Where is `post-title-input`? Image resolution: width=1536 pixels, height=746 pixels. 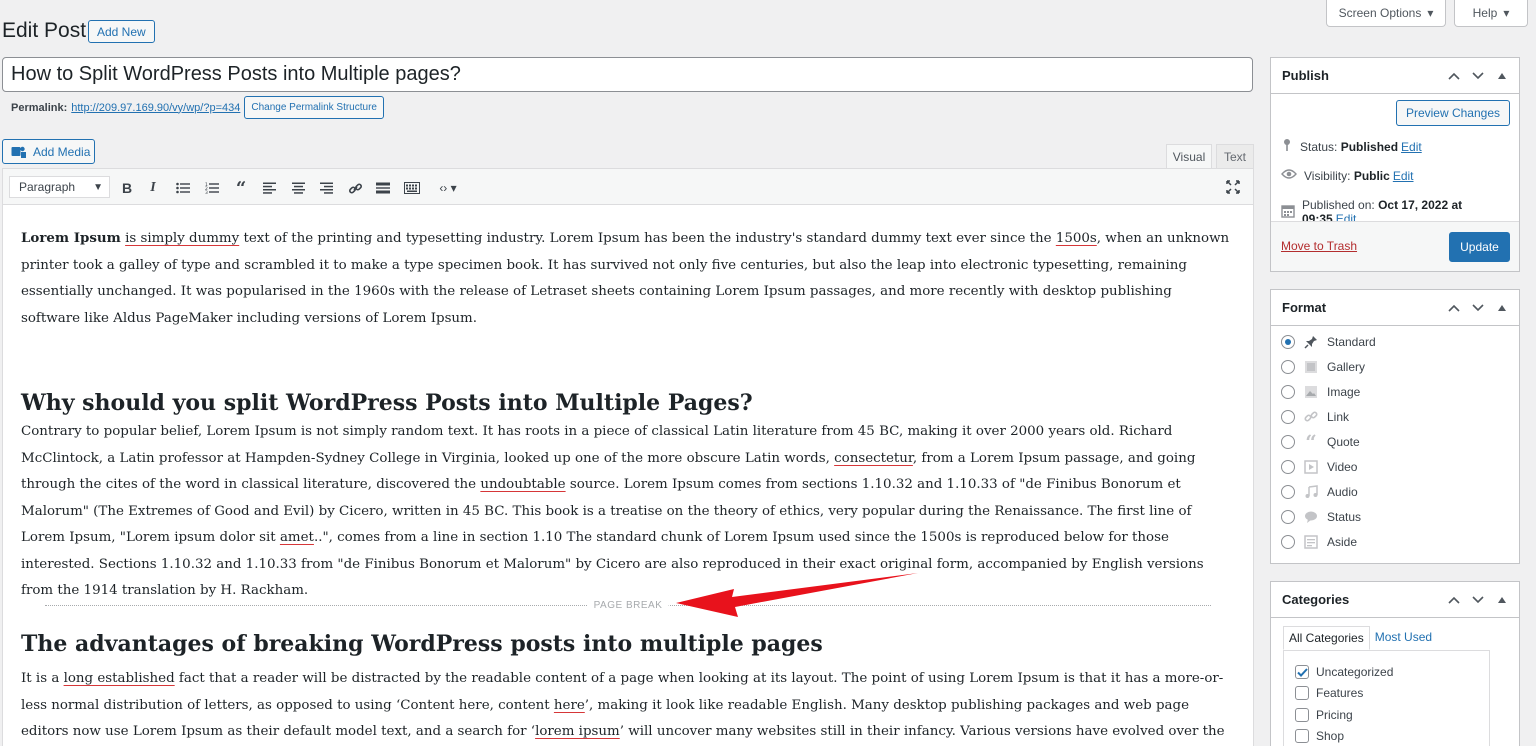 post-title-input is located at coordinates (627, 74).